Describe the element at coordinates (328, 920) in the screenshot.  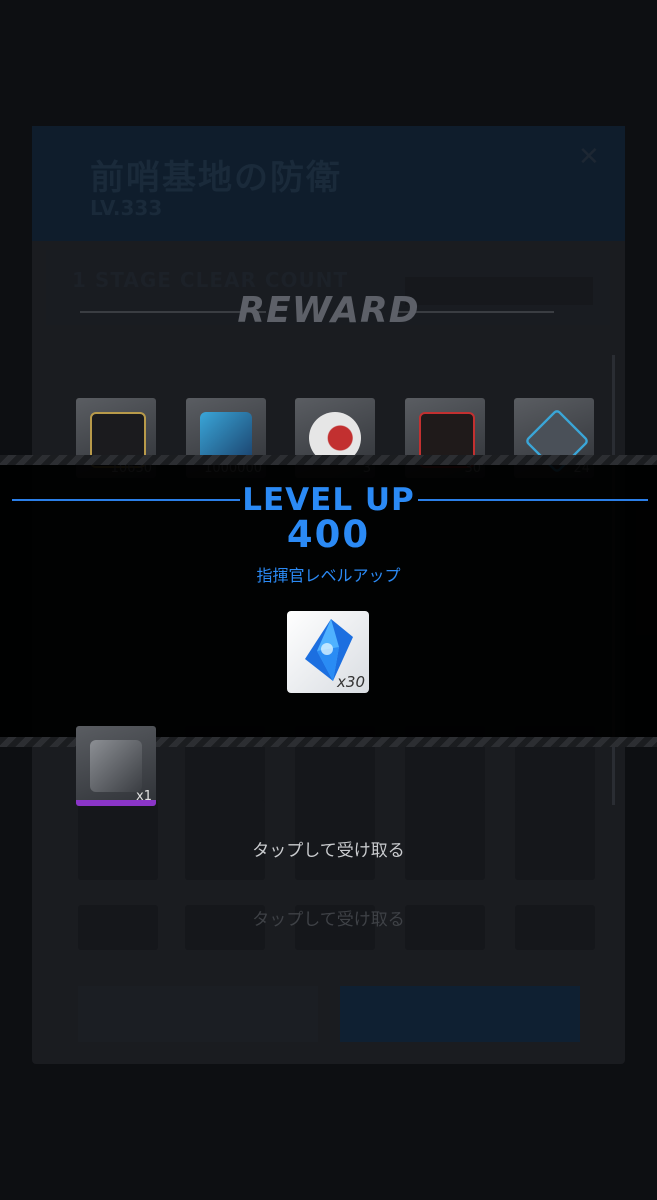
I see `tap-to-receive-prompt-background: タップして受け取る` at that location.